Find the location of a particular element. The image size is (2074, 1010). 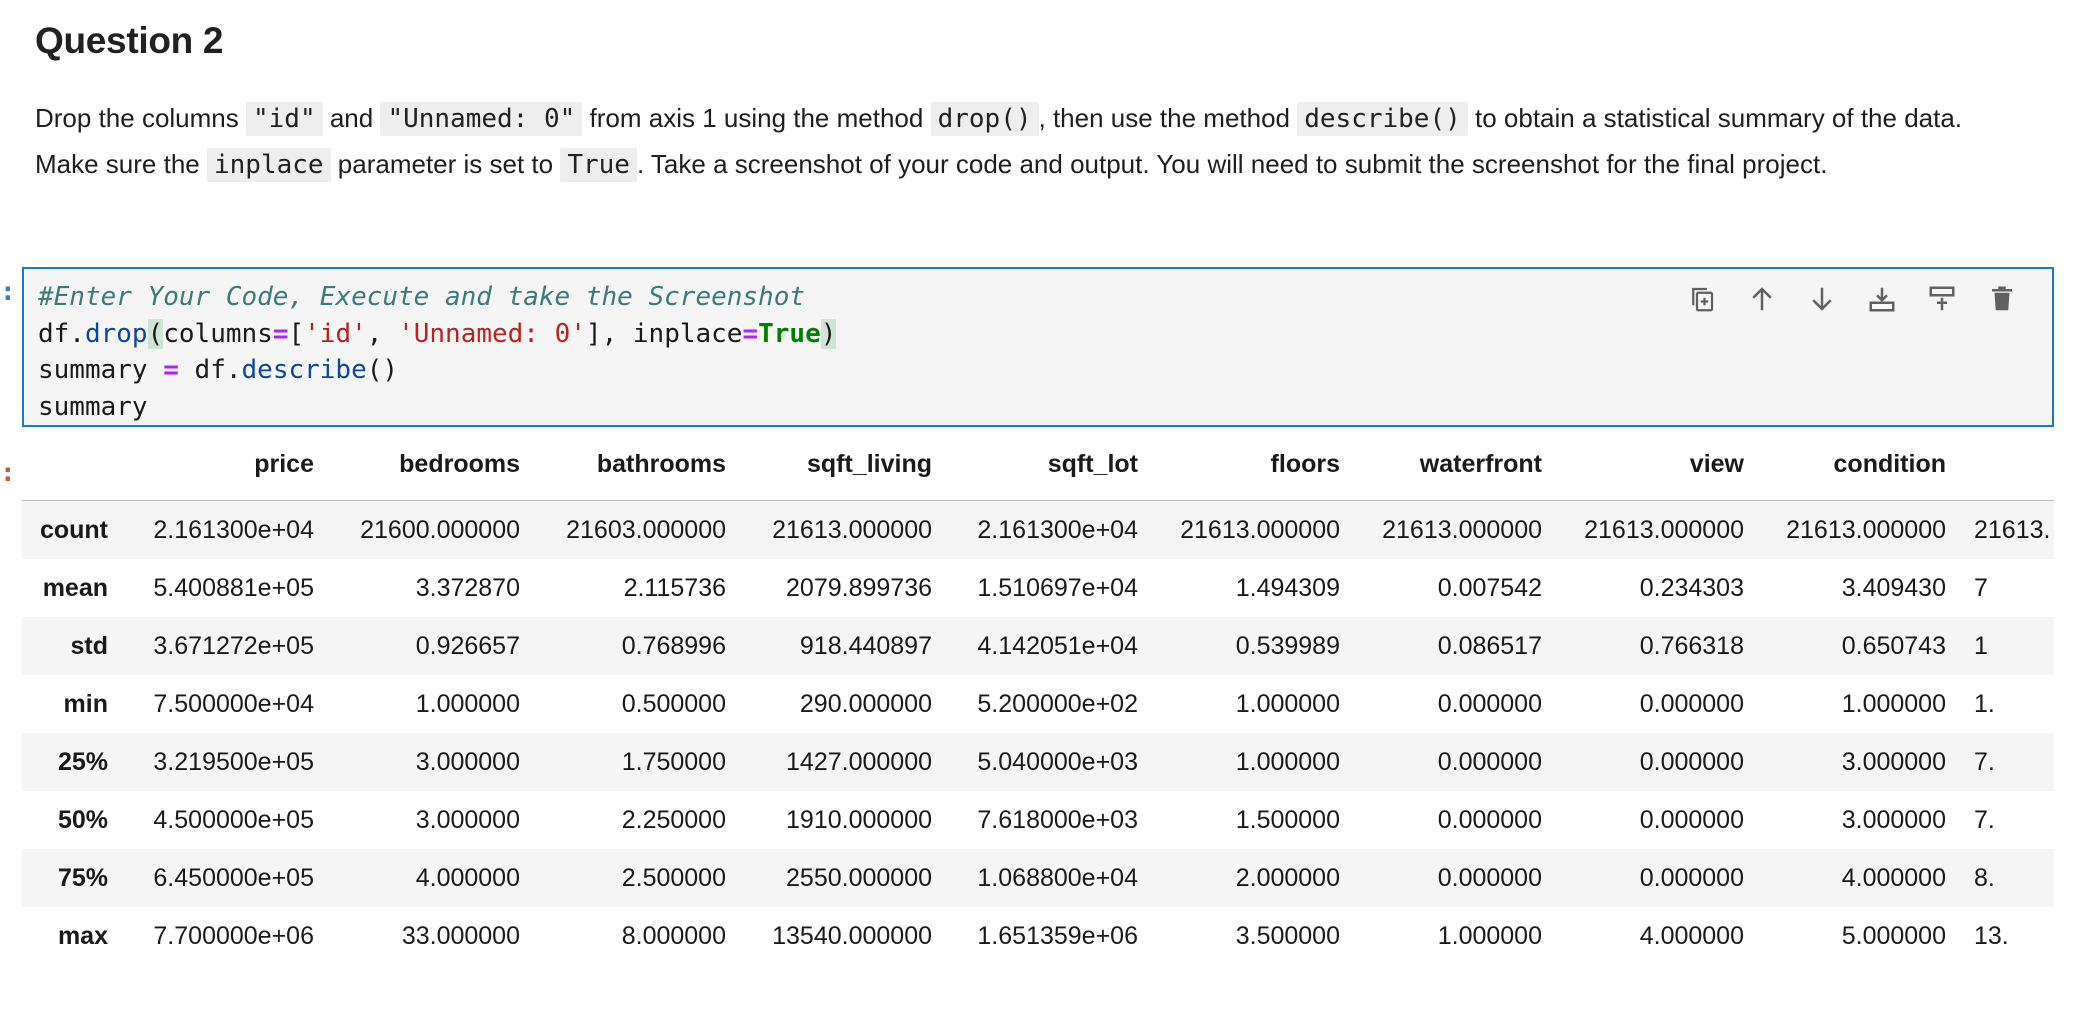

table-cell: 1.510697e+04 is located at coordinates (1057, 587).